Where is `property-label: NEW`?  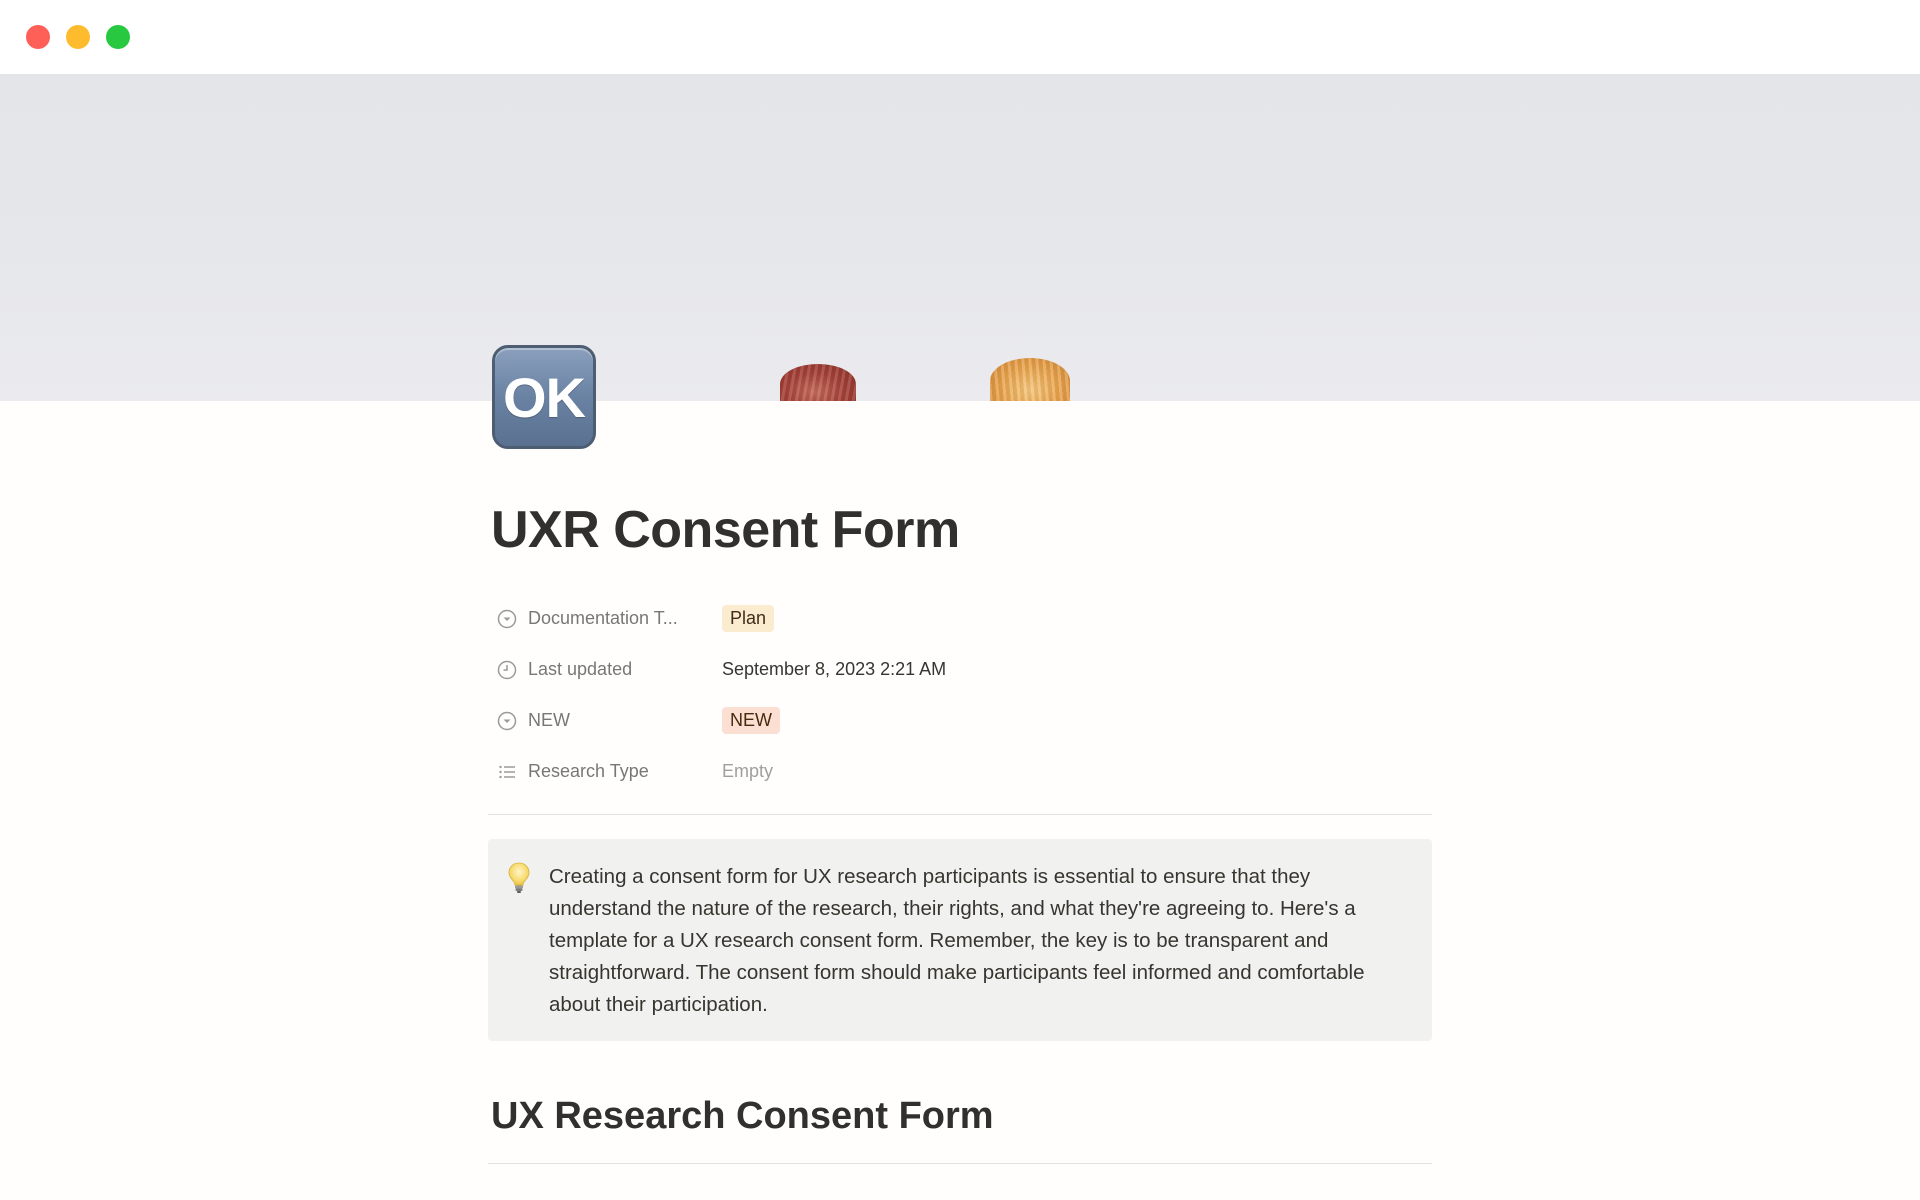
property-label: NEW is located at coordinates (549, 720).